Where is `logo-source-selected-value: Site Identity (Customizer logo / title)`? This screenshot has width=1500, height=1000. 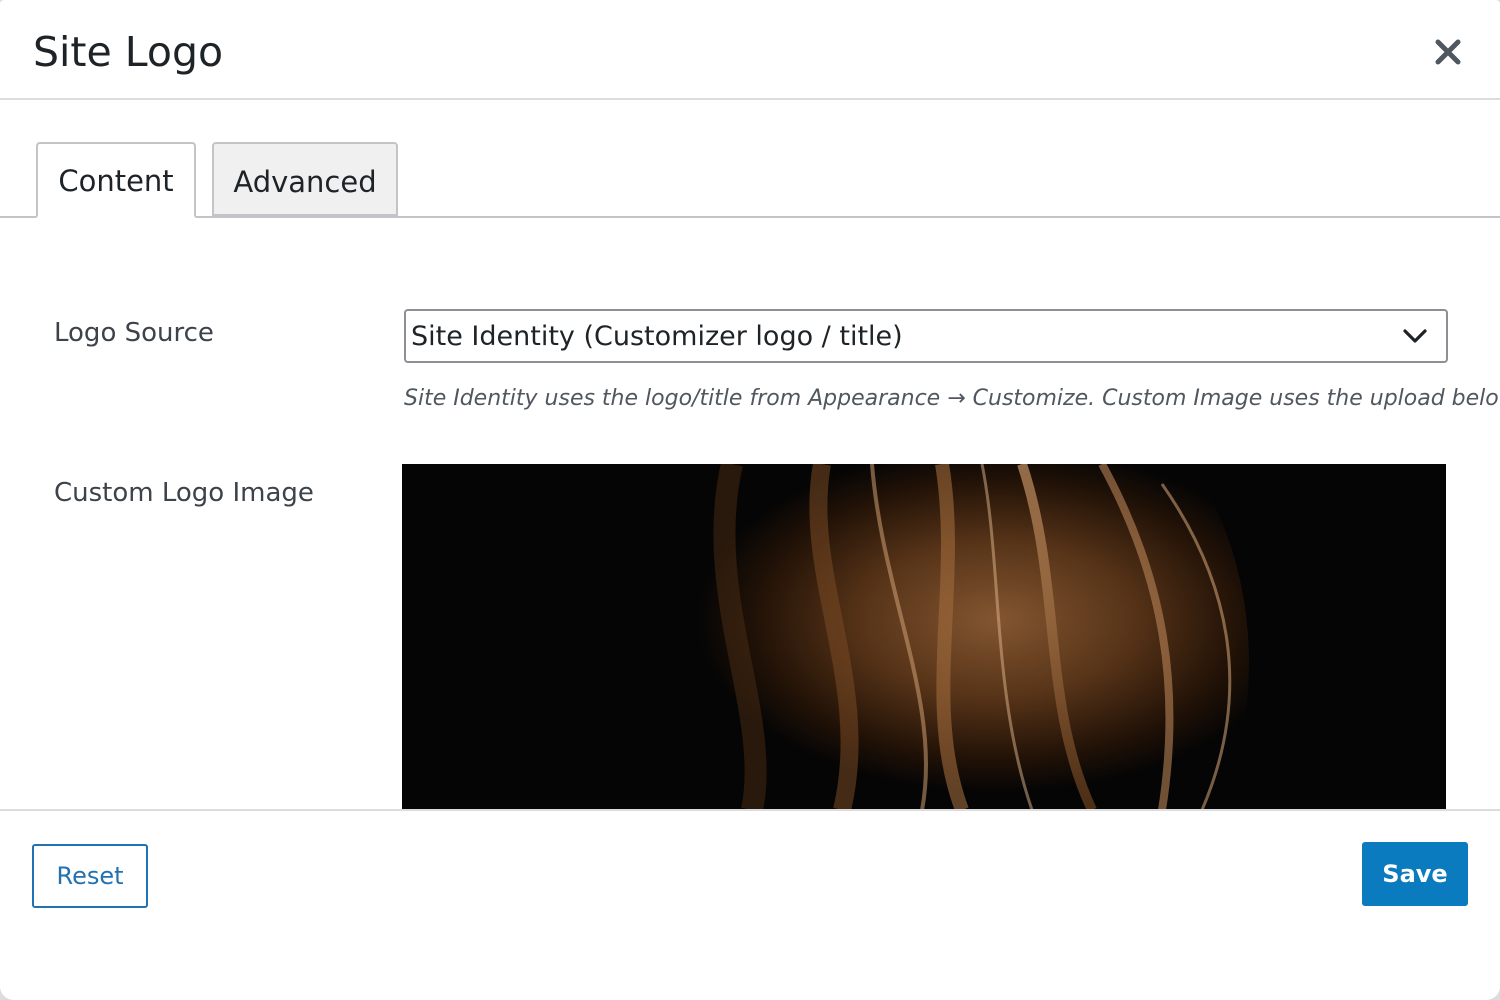
logo-source-selected-value: Site Identity (Customizer logo / title) is located at coordinates (657, 336).